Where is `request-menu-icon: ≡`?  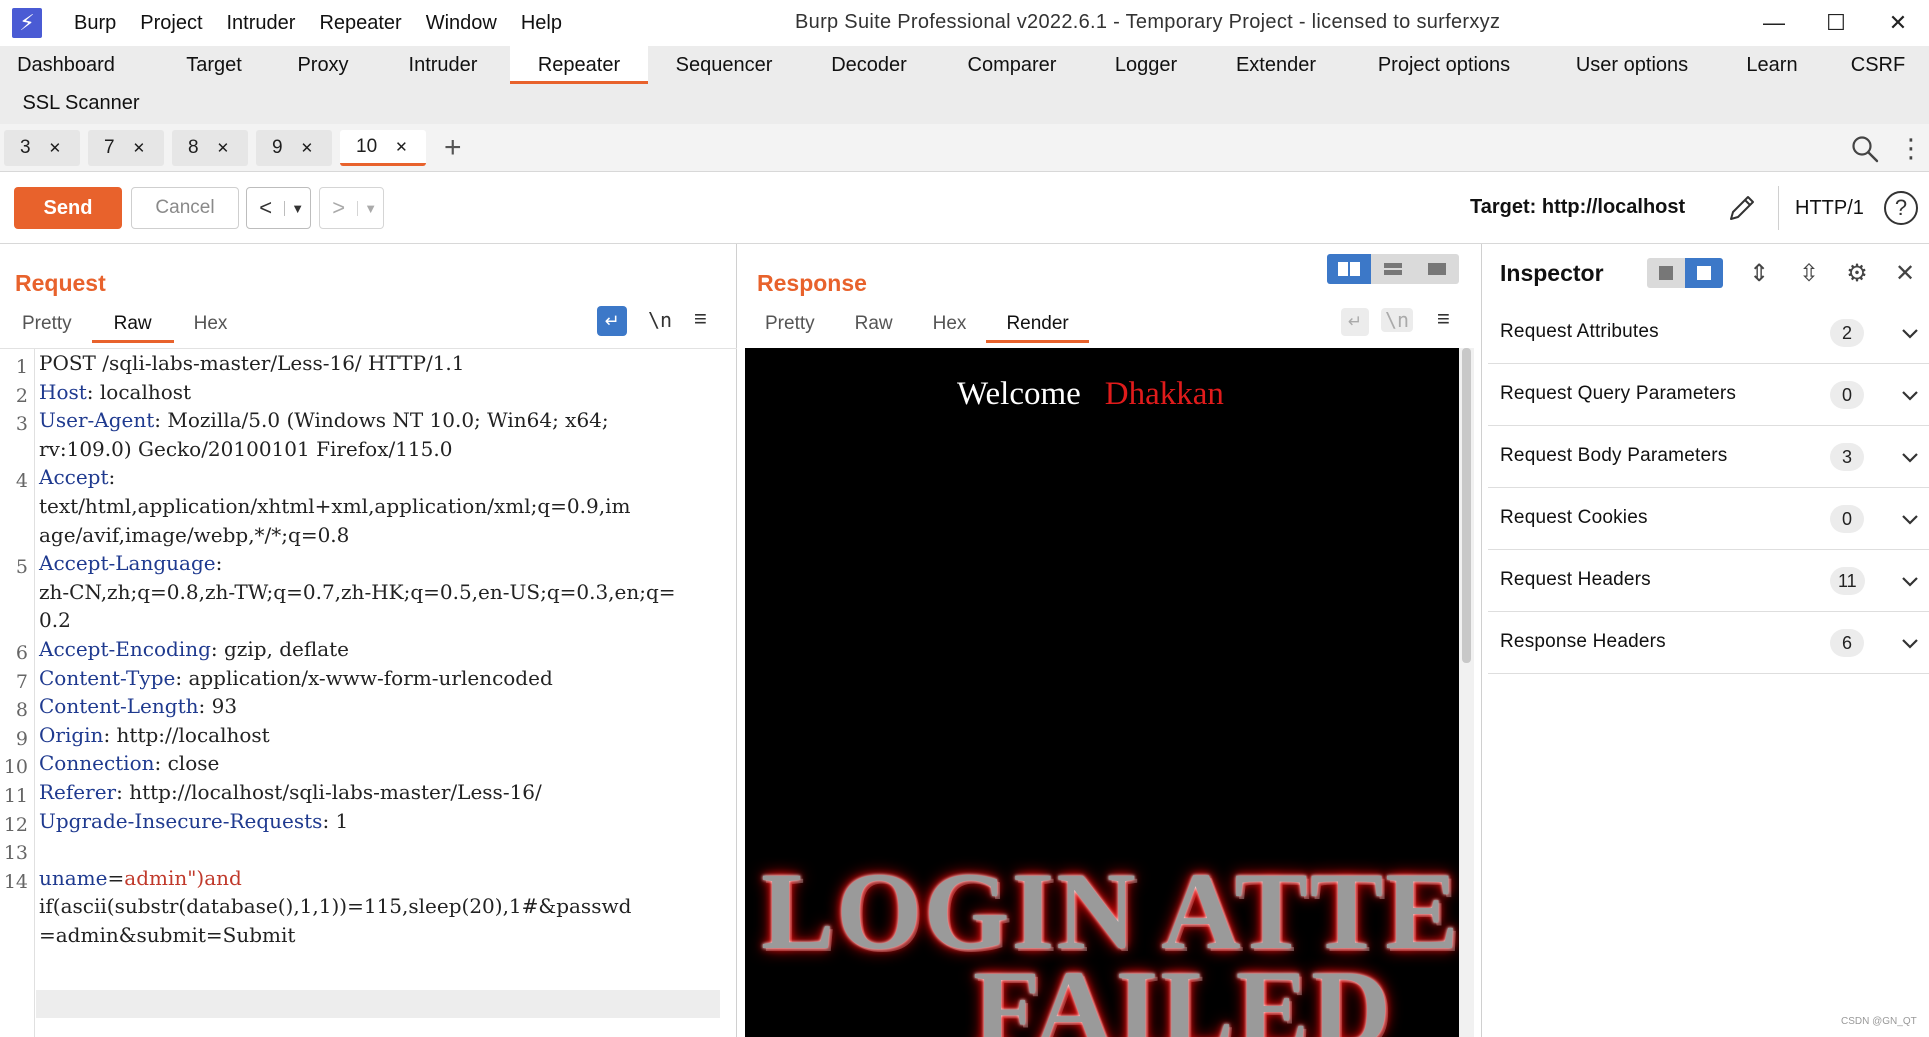
request-menu-icon: ≡ is located at coordinates (700, 319).